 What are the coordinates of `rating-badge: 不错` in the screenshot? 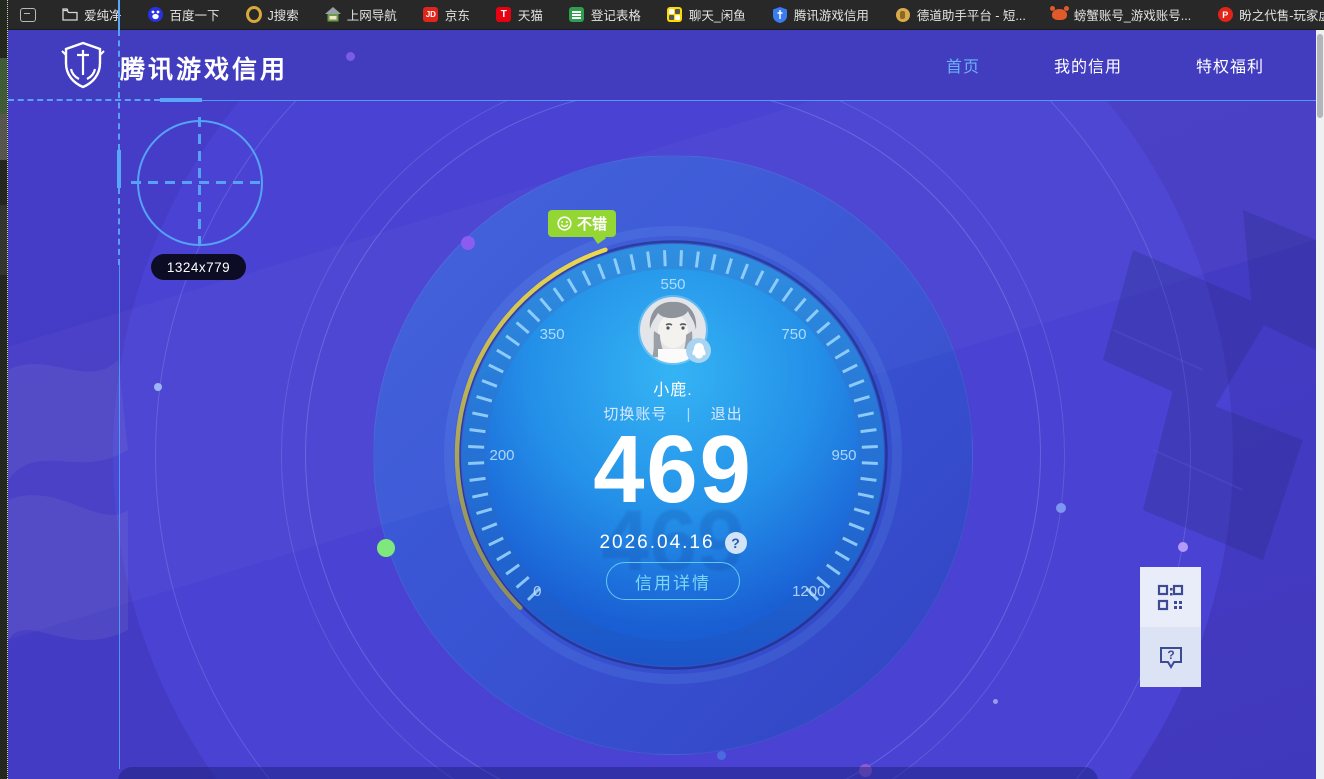 It's located at (582, 223).